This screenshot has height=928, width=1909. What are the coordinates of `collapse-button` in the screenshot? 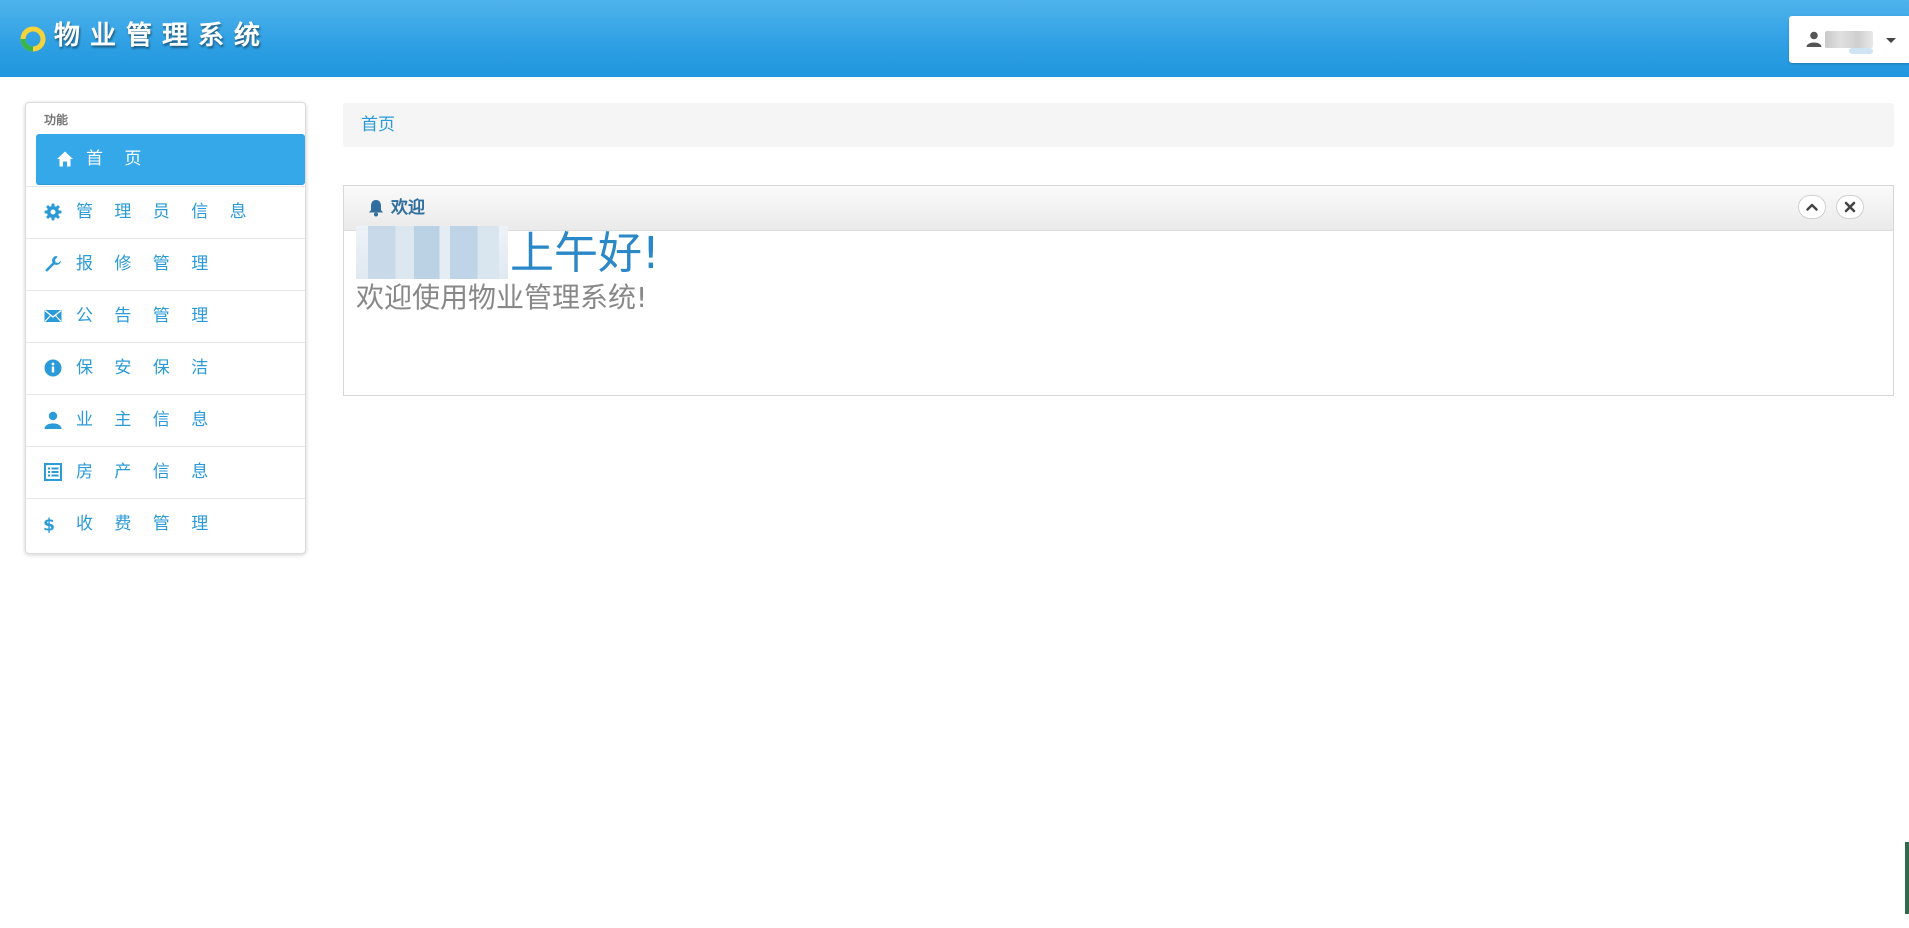 It's located at (1812, 207).